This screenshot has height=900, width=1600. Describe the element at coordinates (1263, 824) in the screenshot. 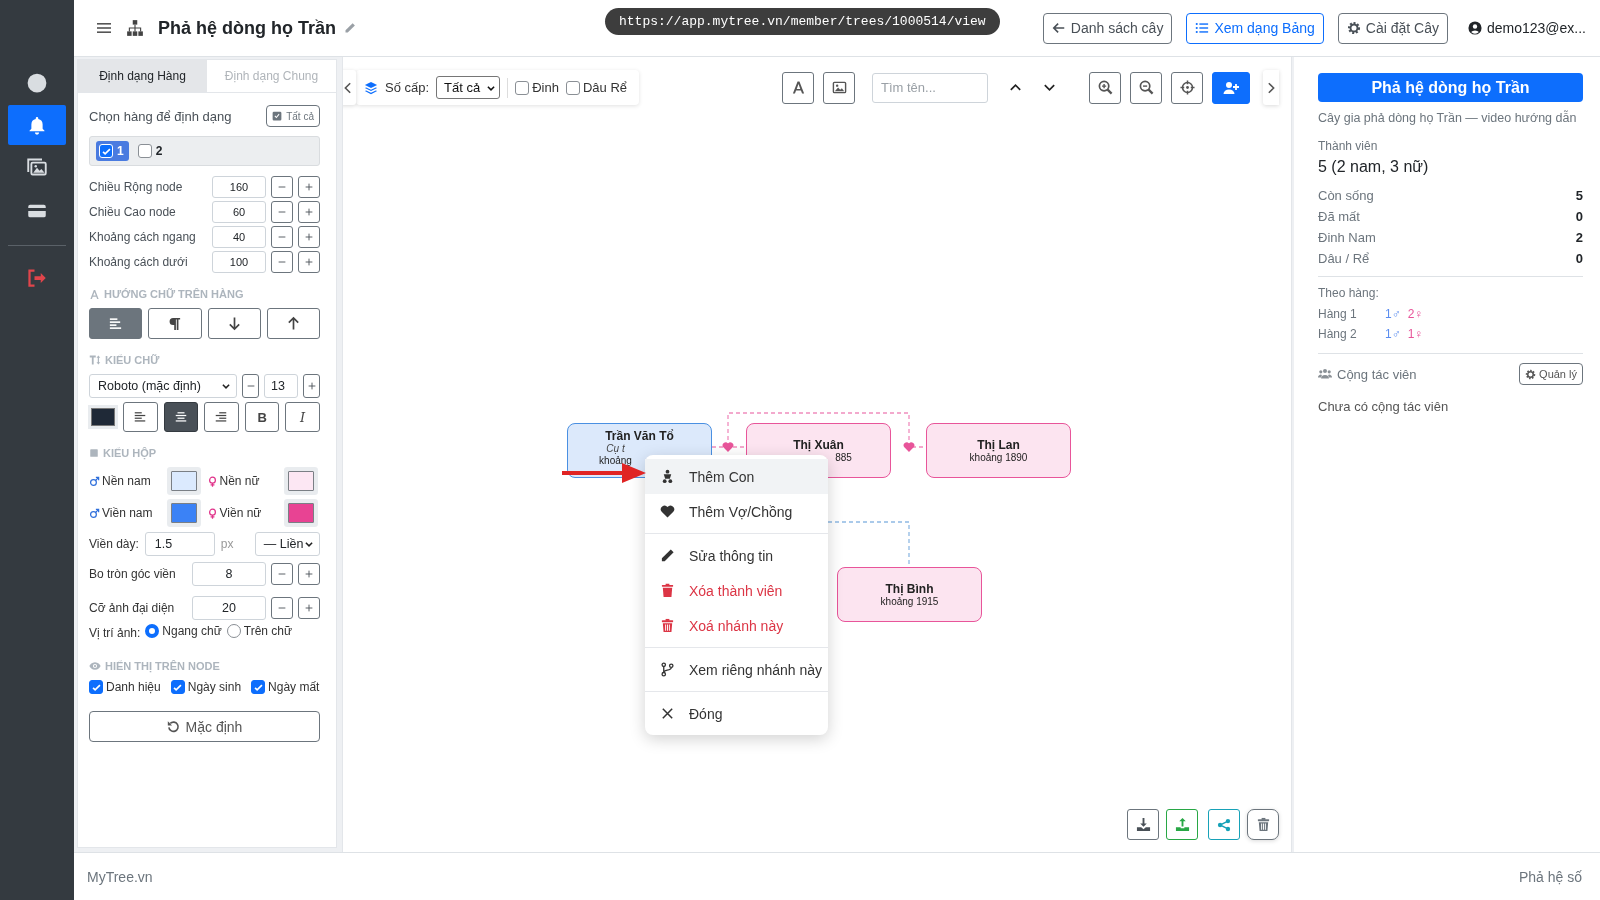

I see `delete-button` at that location.